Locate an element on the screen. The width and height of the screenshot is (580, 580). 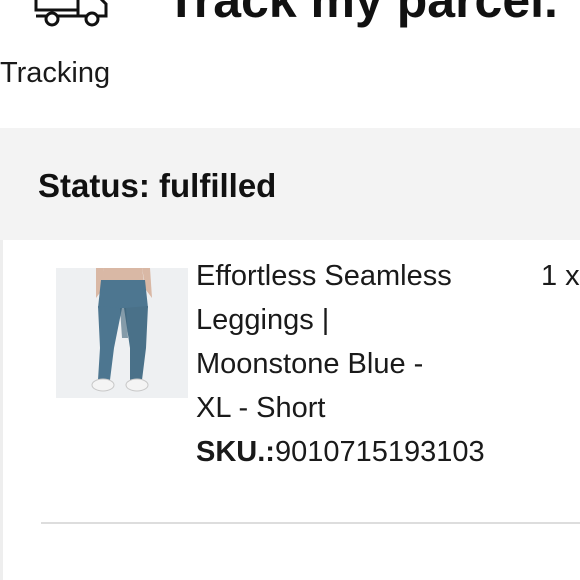
product-name-line: XL - Short is located at coordinates (261, 408).